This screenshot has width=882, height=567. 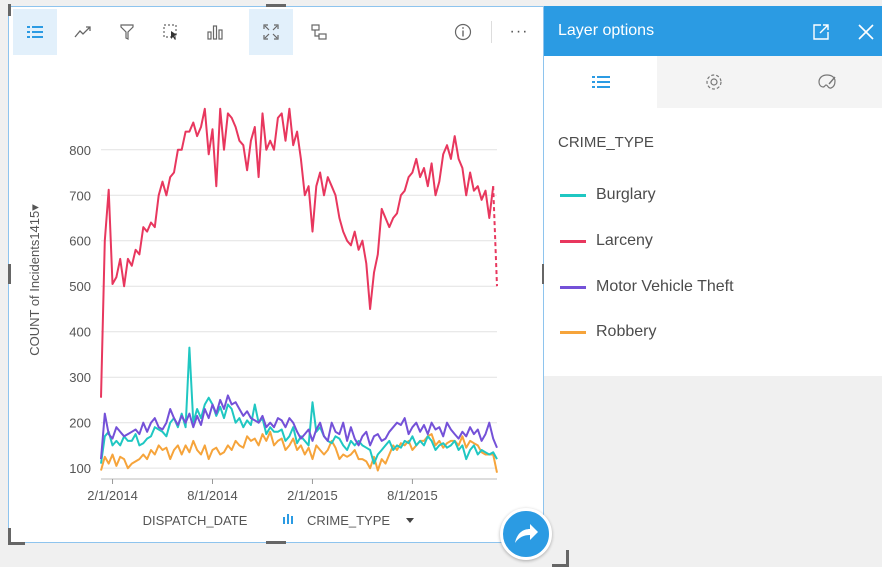 What do you see at coordinates (288, 519) in the screenshot?
I see `bar-chart-small-icon` at bounding box center [288, 519].